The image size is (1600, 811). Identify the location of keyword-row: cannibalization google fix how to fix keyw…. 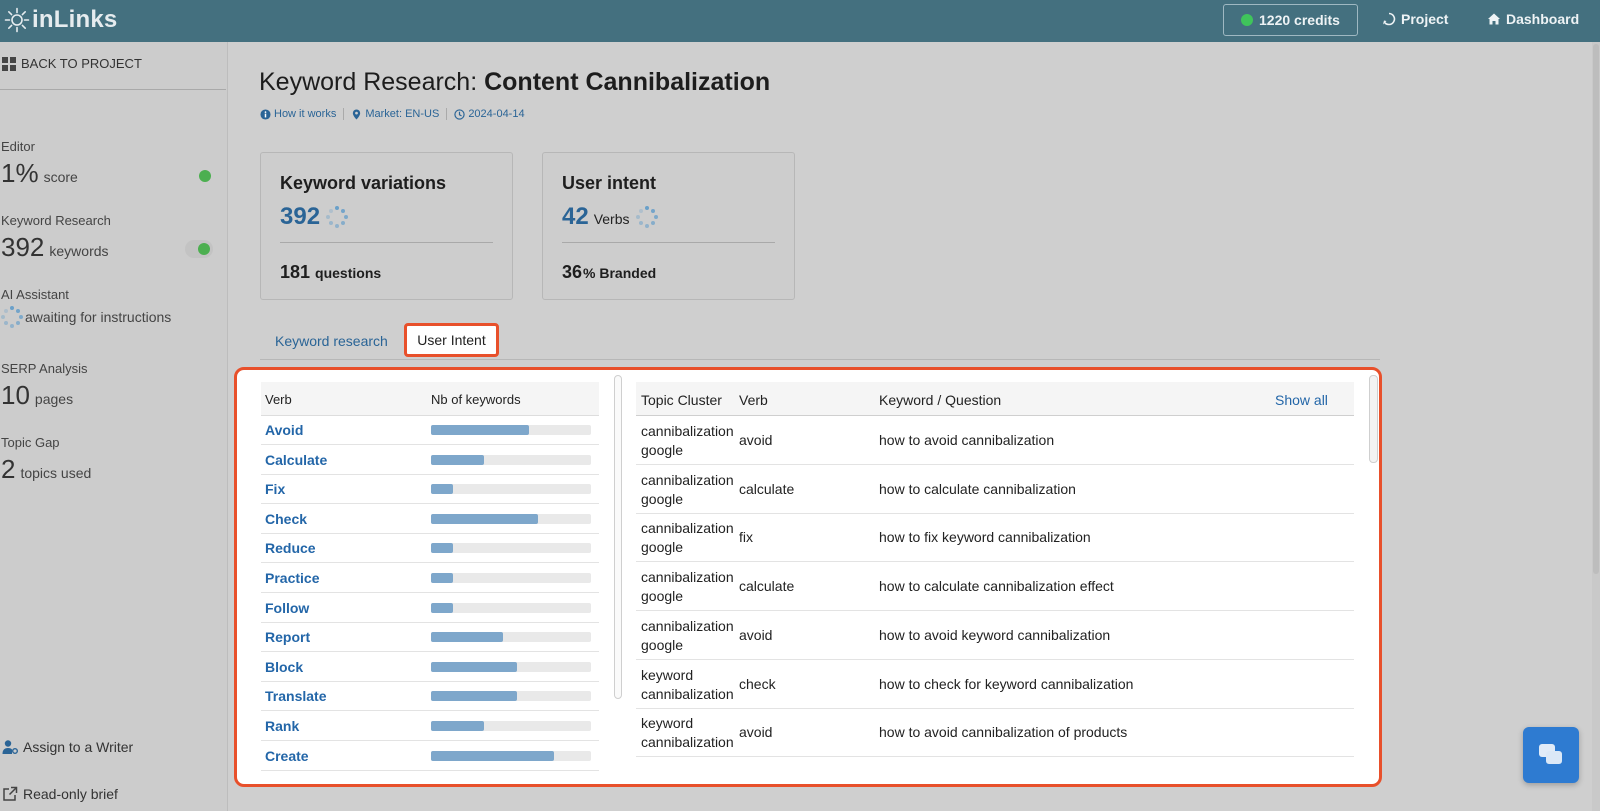
(995, 538).